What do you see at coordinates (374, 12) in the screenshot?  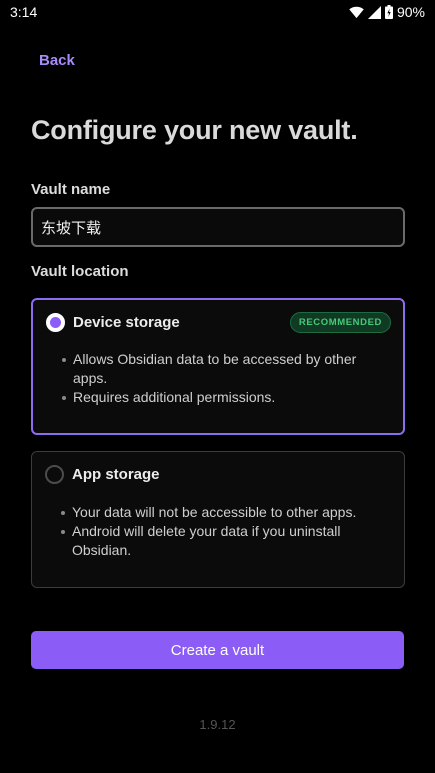 I see `signal-icon` at bounding box center [374, 12].